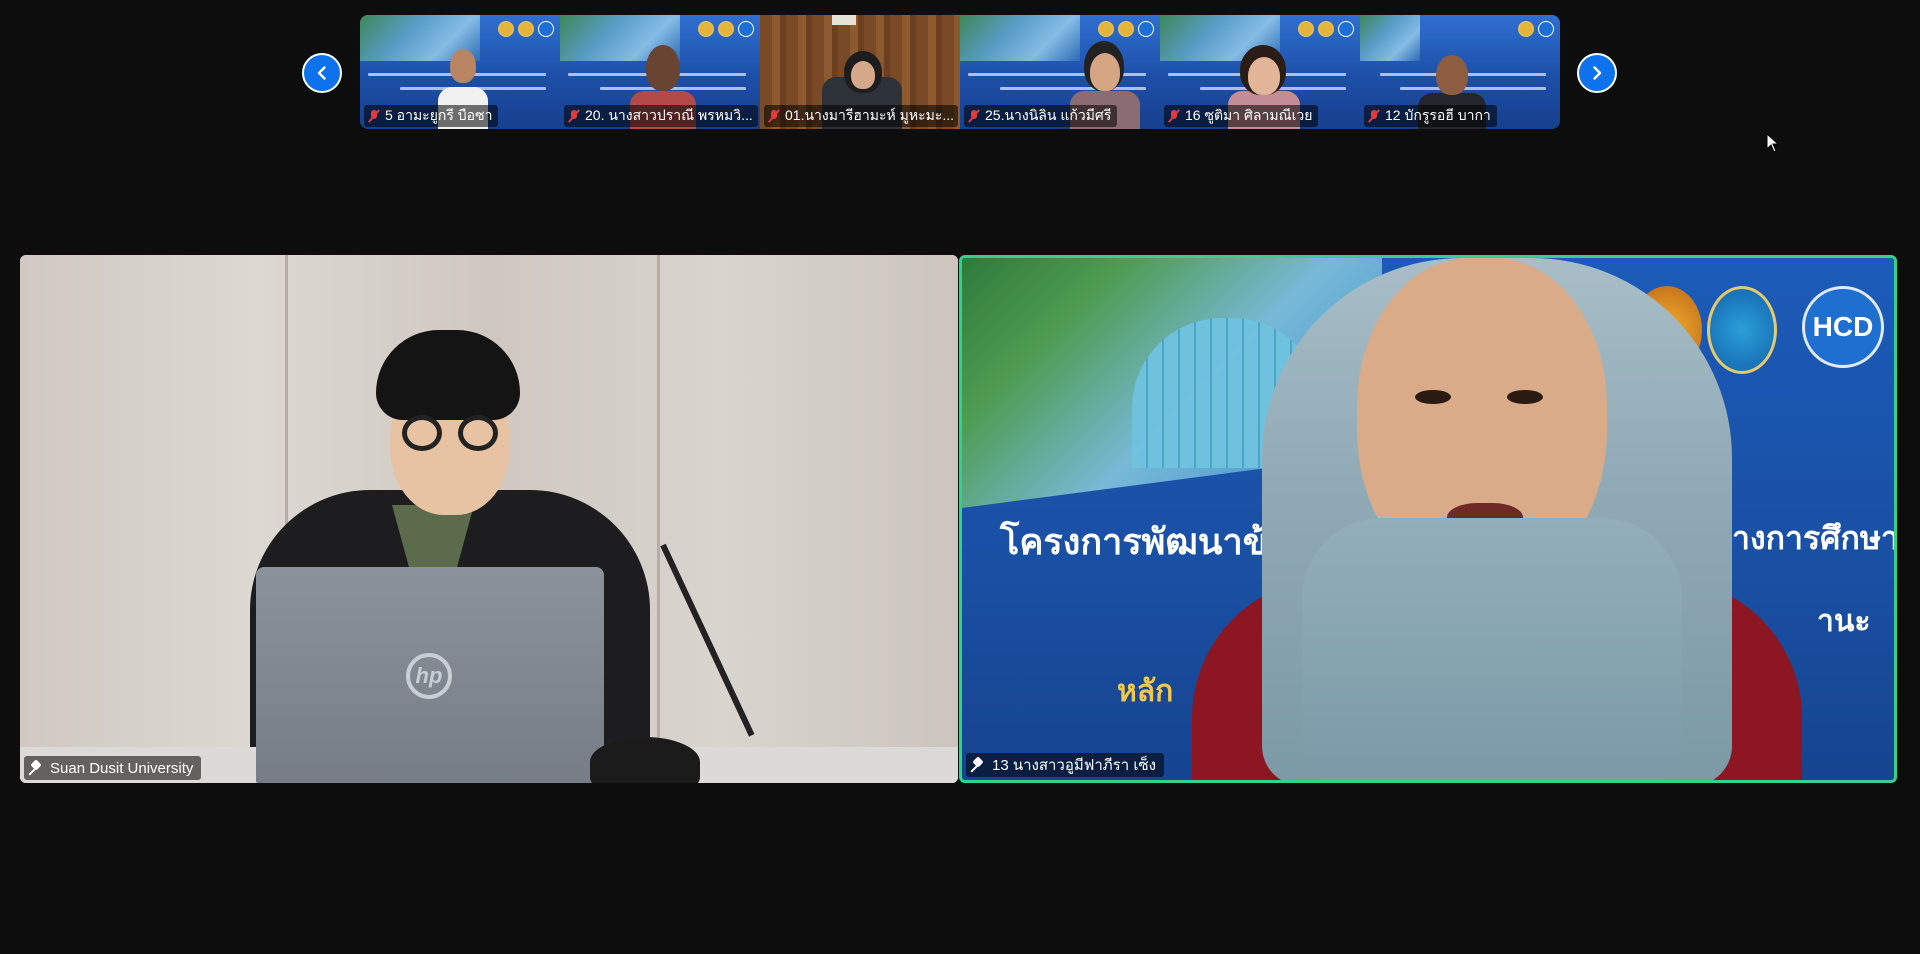  Describe the element at coordinates (1153, 542) in the screenshot. I see `slide-title-line: โครงการพัฒนาข้าร` at that location.